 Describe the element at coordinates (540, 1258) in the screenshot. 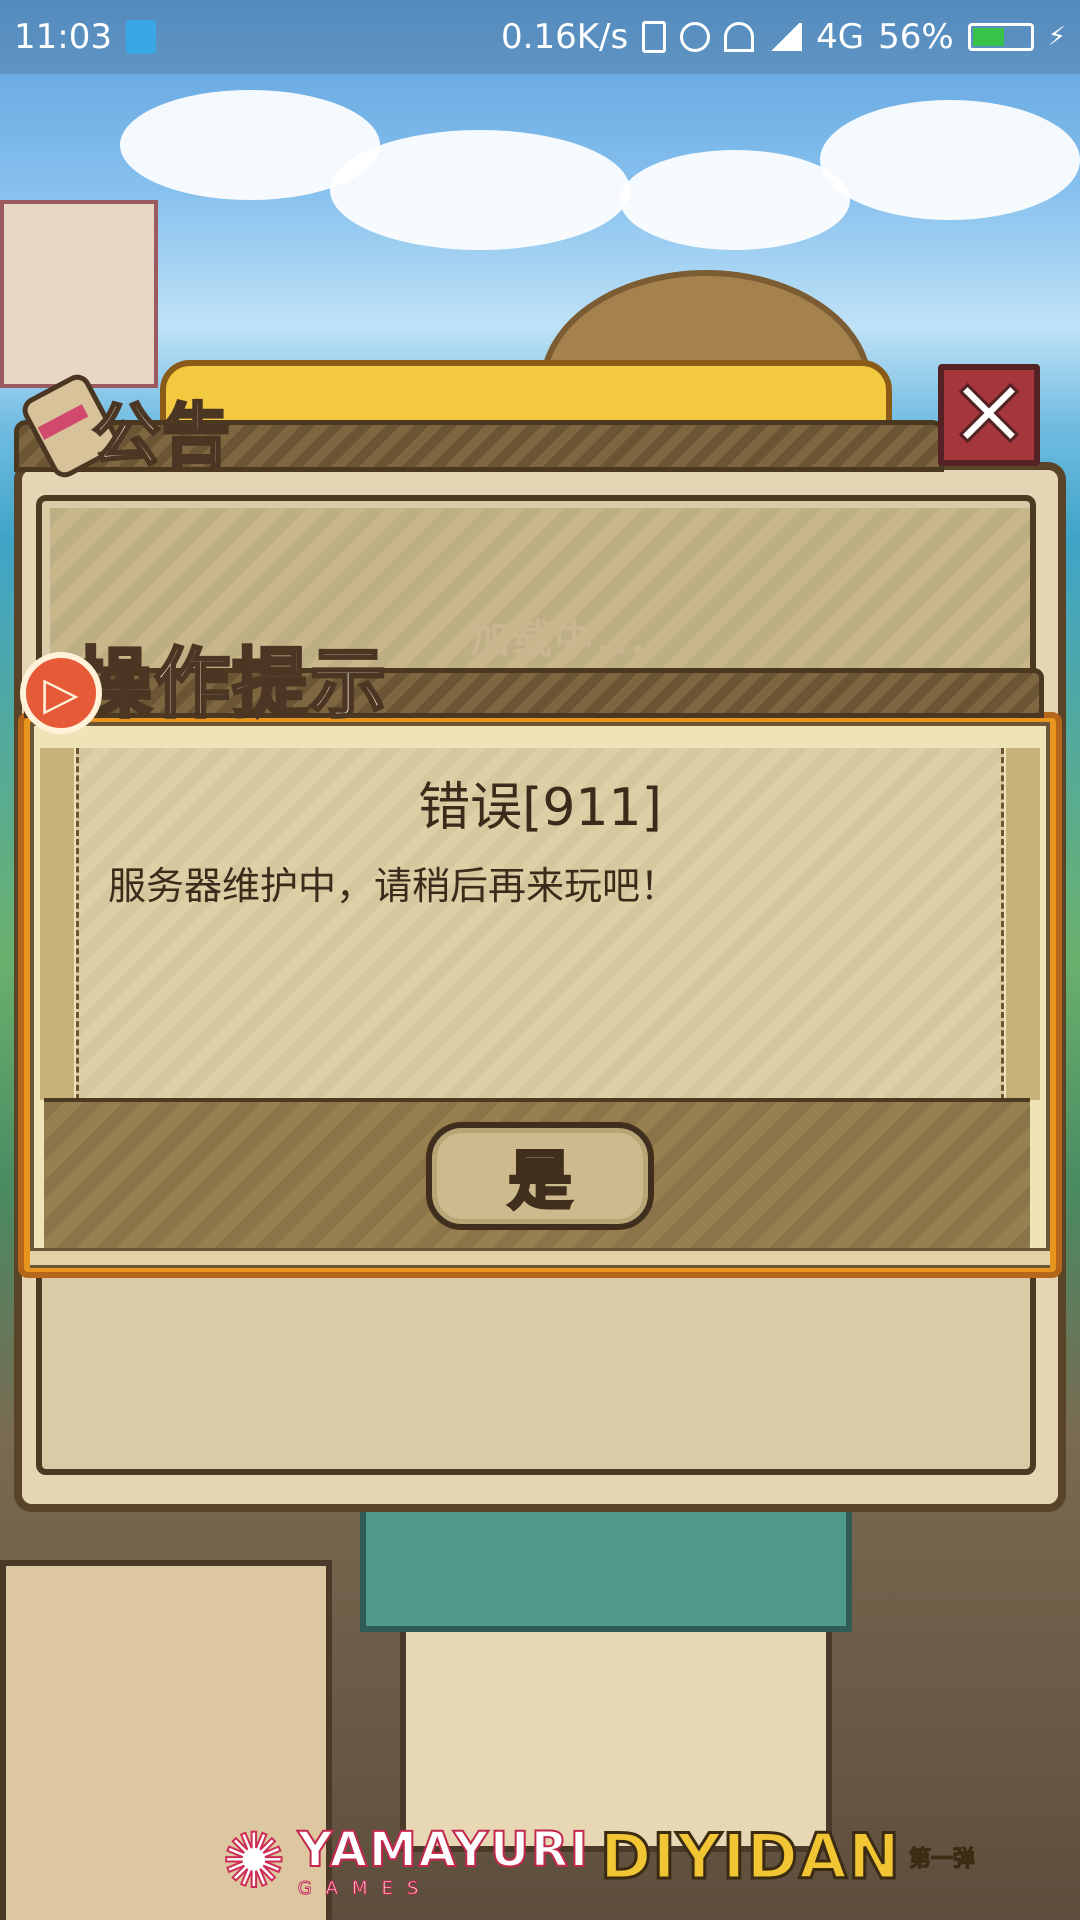

I see `tip-dialog-rail` at that location.